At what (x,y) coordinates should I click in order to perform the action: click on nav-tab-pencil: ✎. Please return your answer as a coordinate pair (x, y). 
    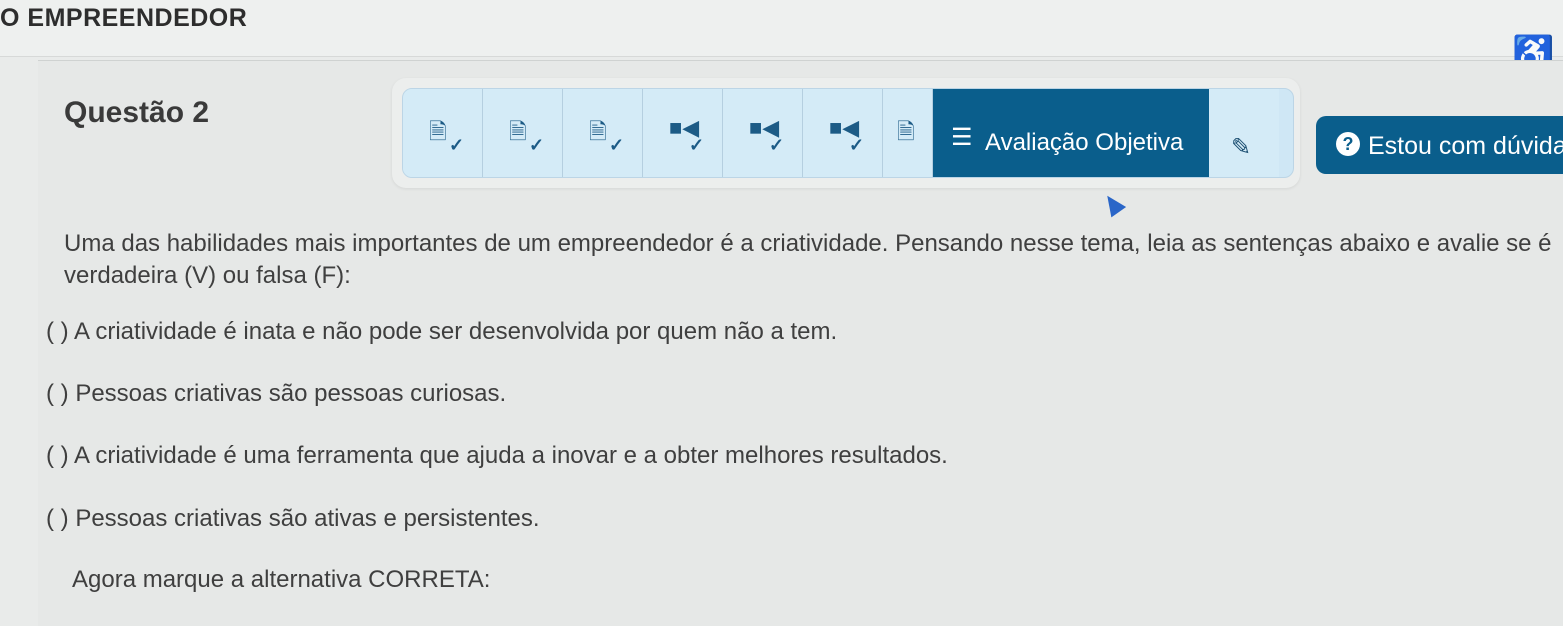
    Looking at the image, I should click on (1244, 133).